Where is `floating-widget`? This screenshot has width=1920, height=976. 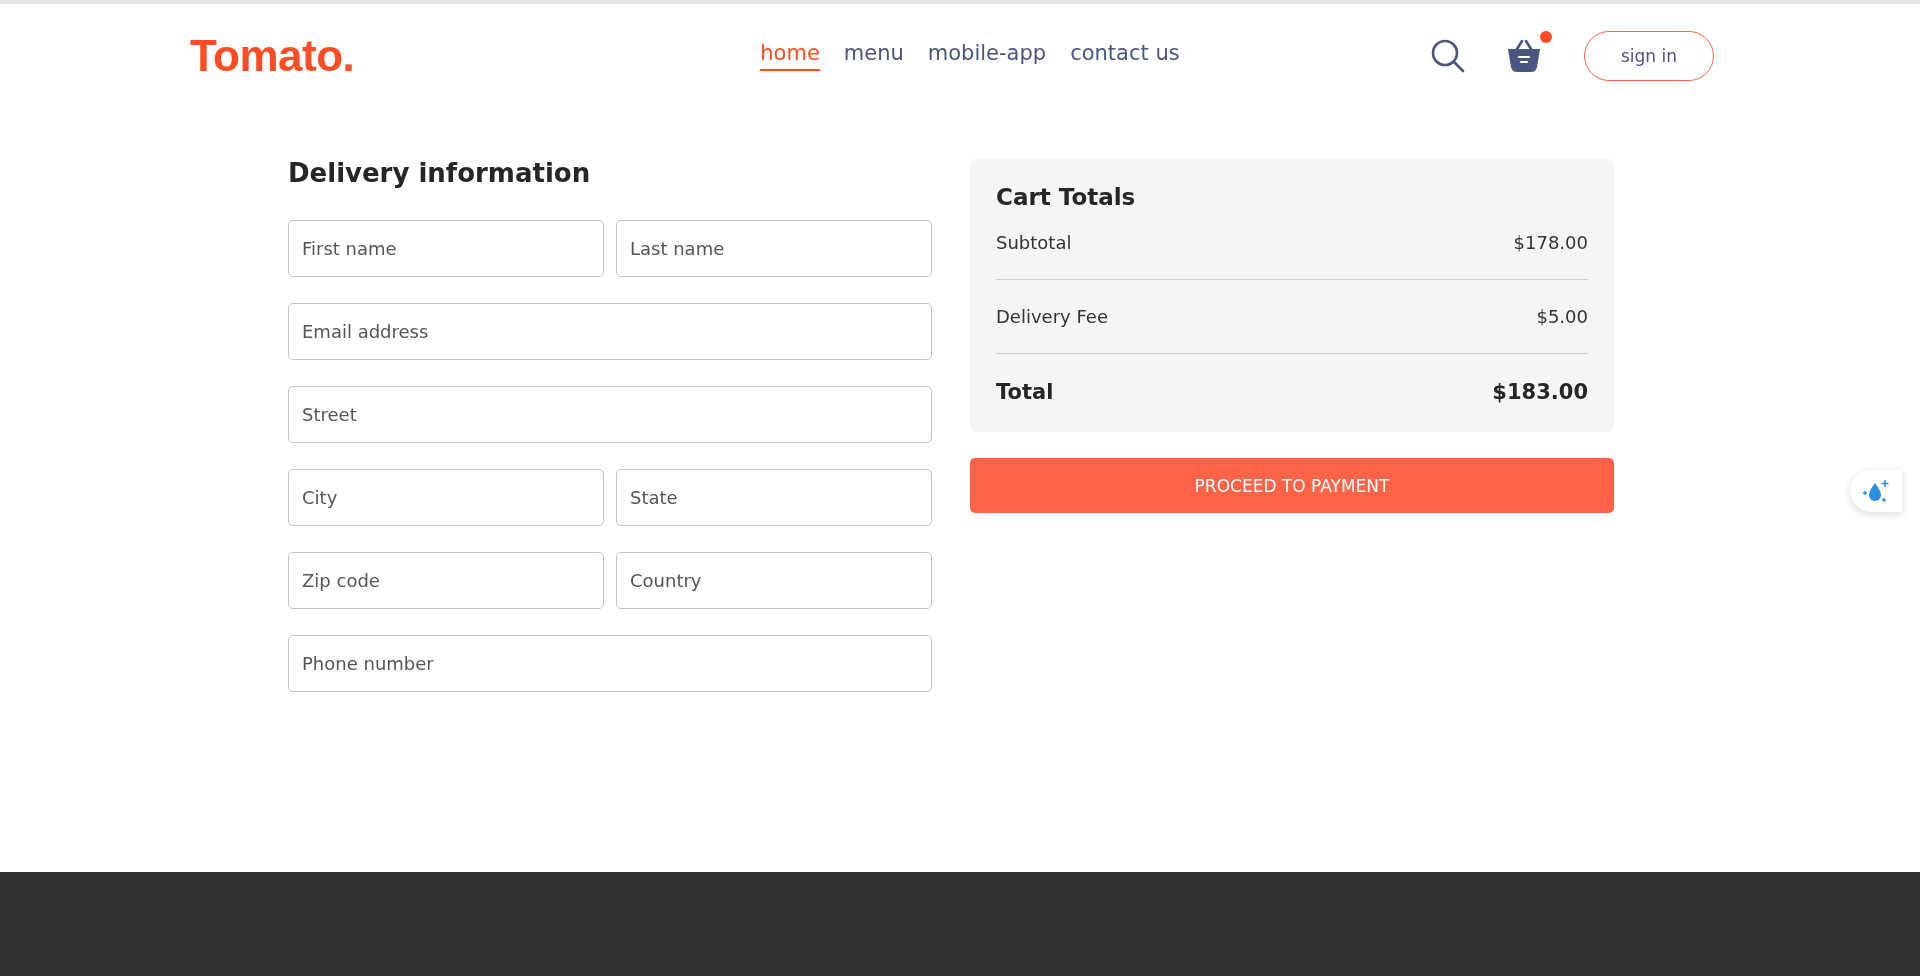
floating-widget is located at coordinates (1876, 491).